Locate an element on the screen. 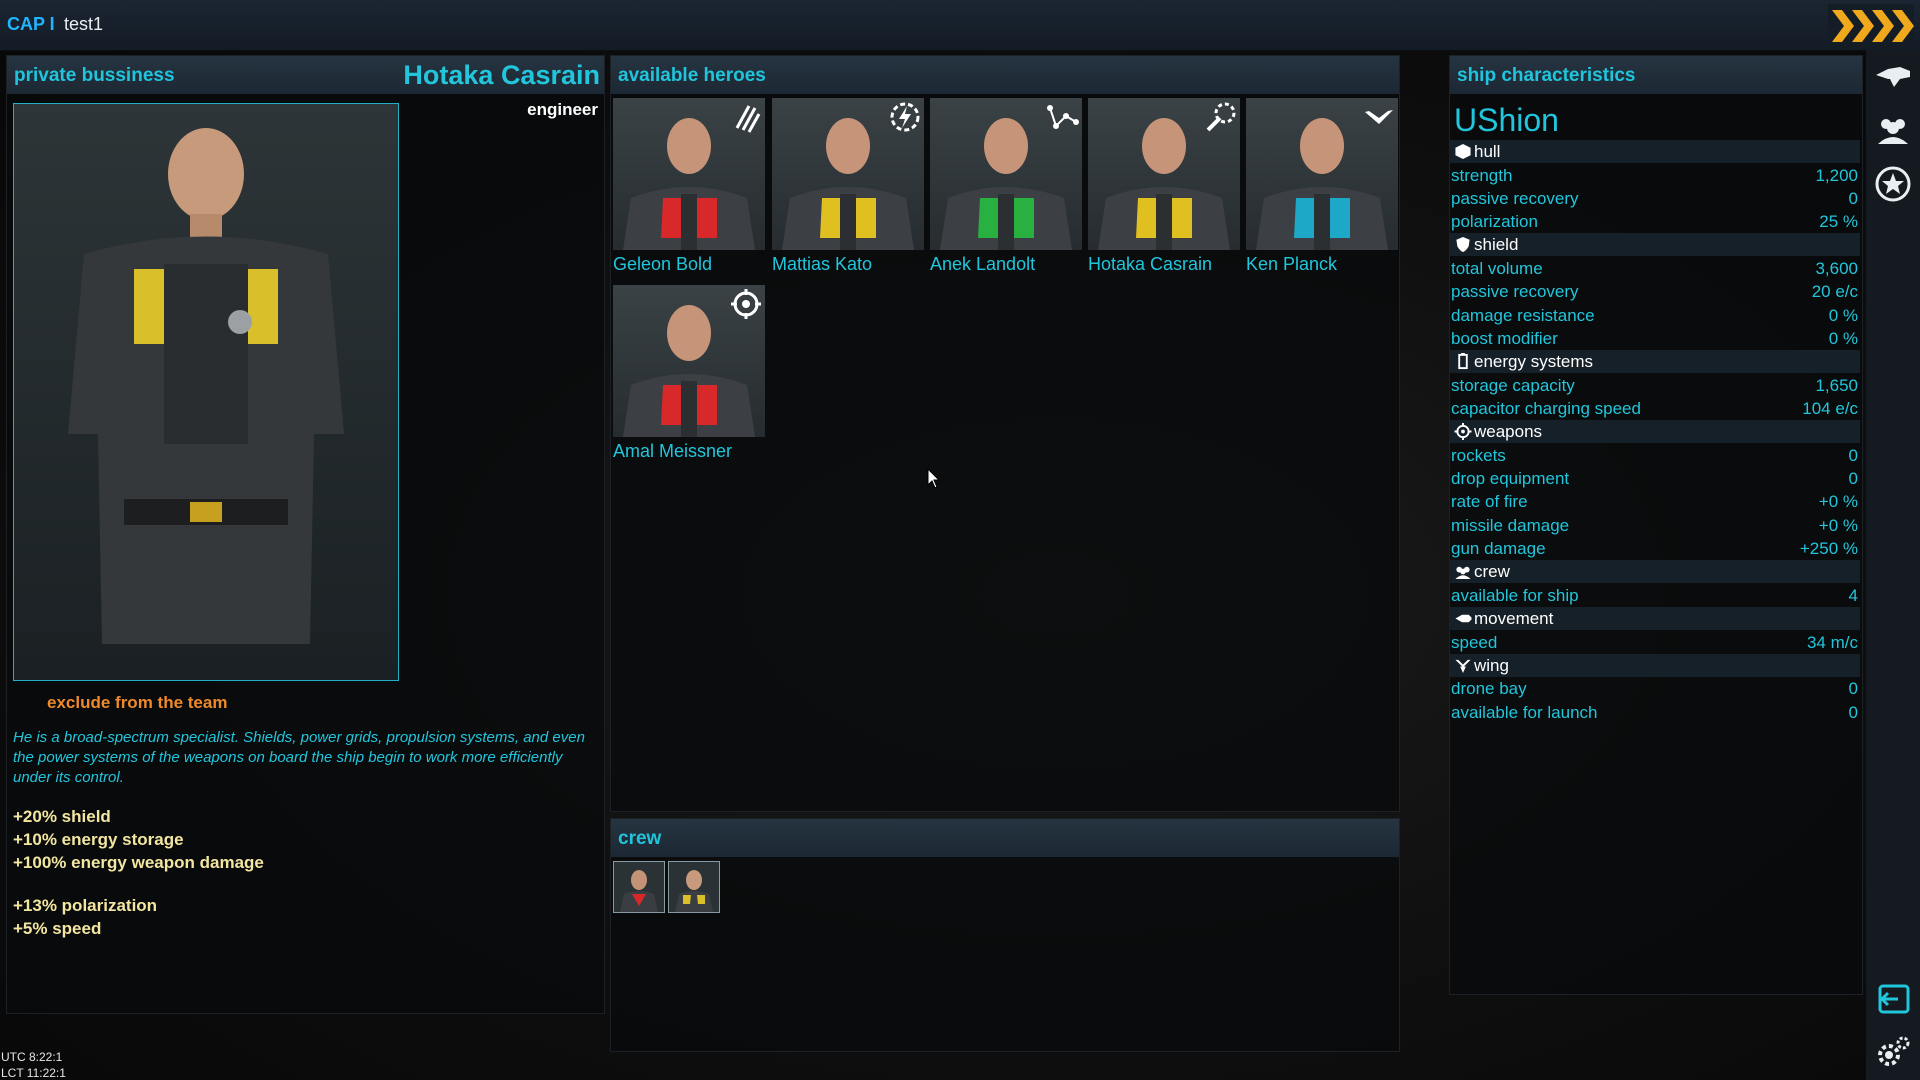 The image size is (1920, 1080). stat-value: 25 % is located at coordinates (1838, 221).